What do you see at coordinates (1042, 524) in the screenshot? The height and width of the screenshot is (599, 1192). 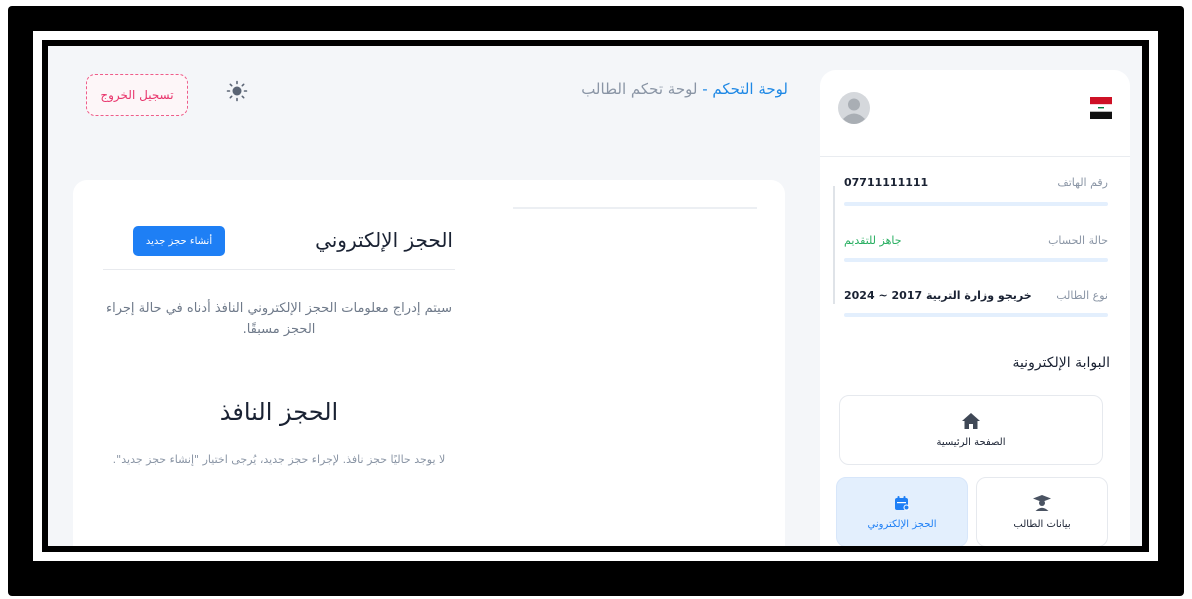 I see `nav-student-data-label: بيانات الطالب` at bounding box center [1042, 524].